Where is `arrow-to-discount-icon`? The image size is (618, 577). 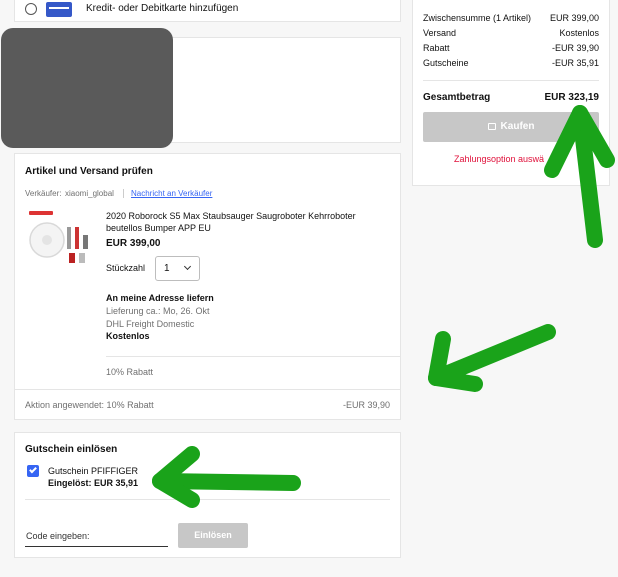
arrow-to-discount-icon is located at coordinates (492, 358).